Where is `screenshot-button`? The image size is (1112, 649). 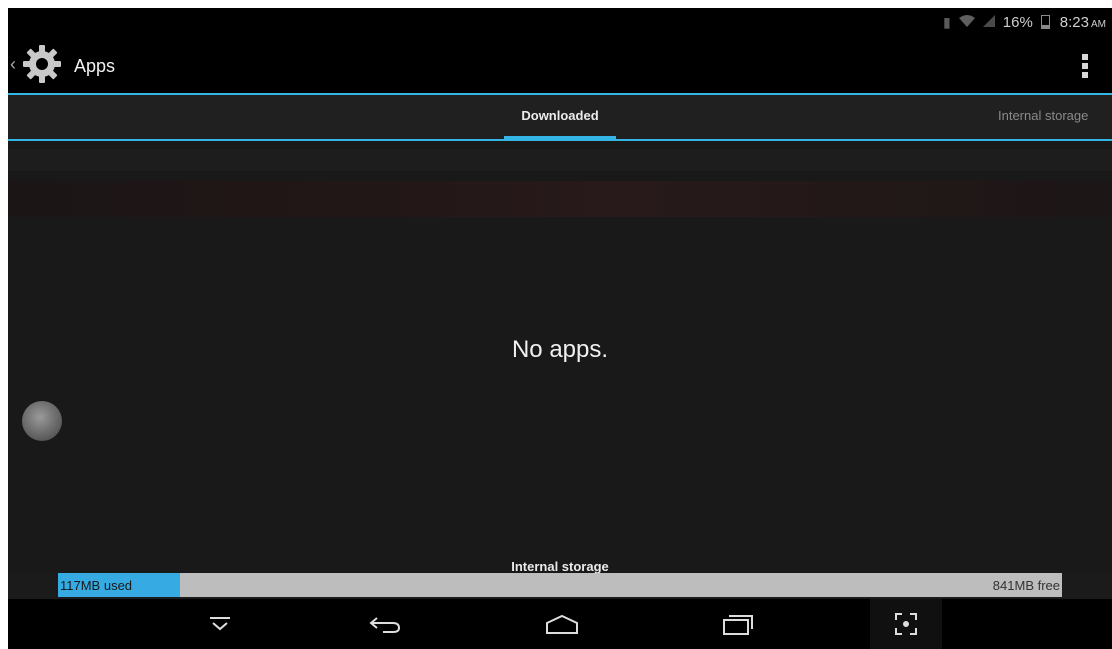 screenshot-button is located at coordinates (906, 624).